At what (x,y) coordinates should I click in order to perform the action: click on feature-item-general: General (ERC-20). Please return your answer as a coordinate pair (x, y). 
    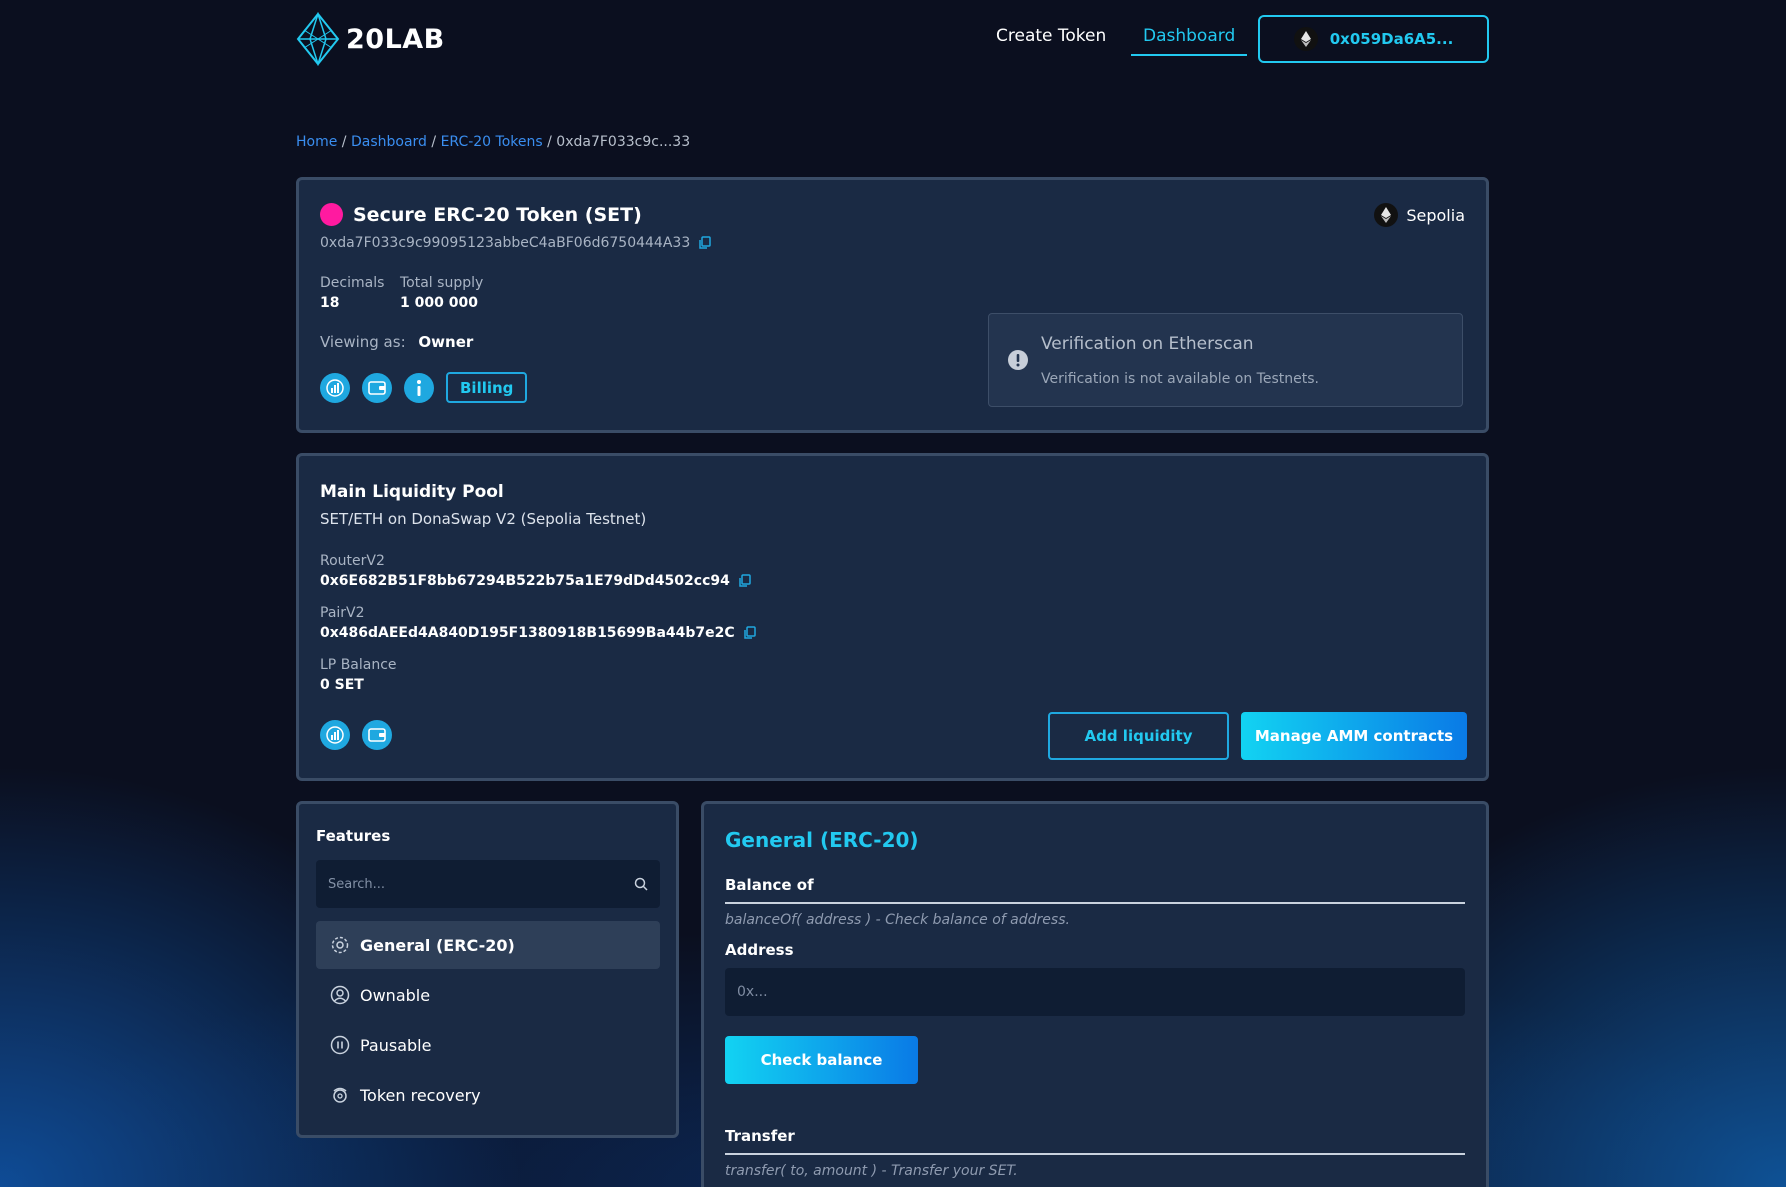
    Looking at the image, I should click on (488, 945).